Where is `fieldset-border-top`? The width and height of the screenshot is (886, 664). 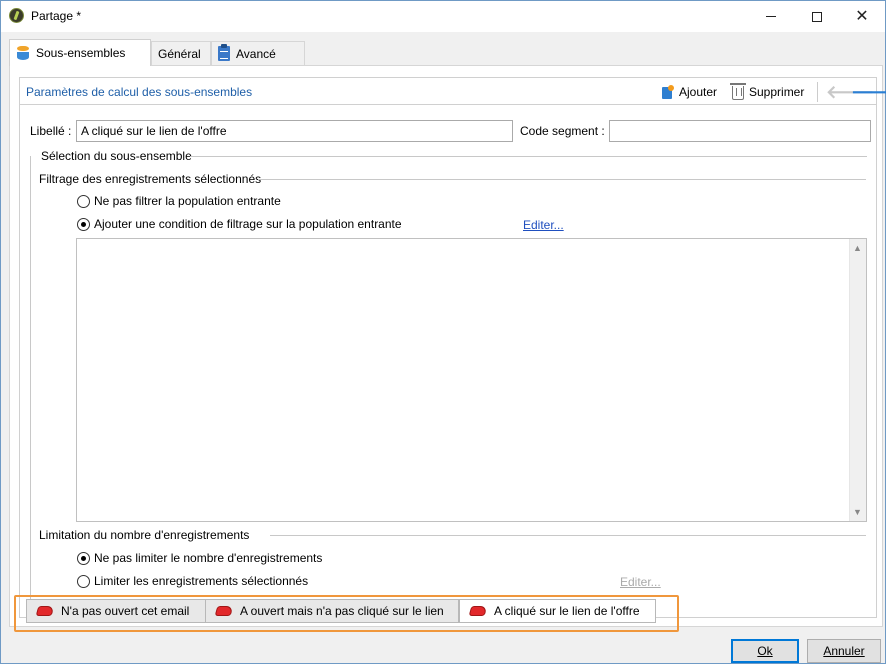
fieldset-border-top is located at coordinates (528, 156).